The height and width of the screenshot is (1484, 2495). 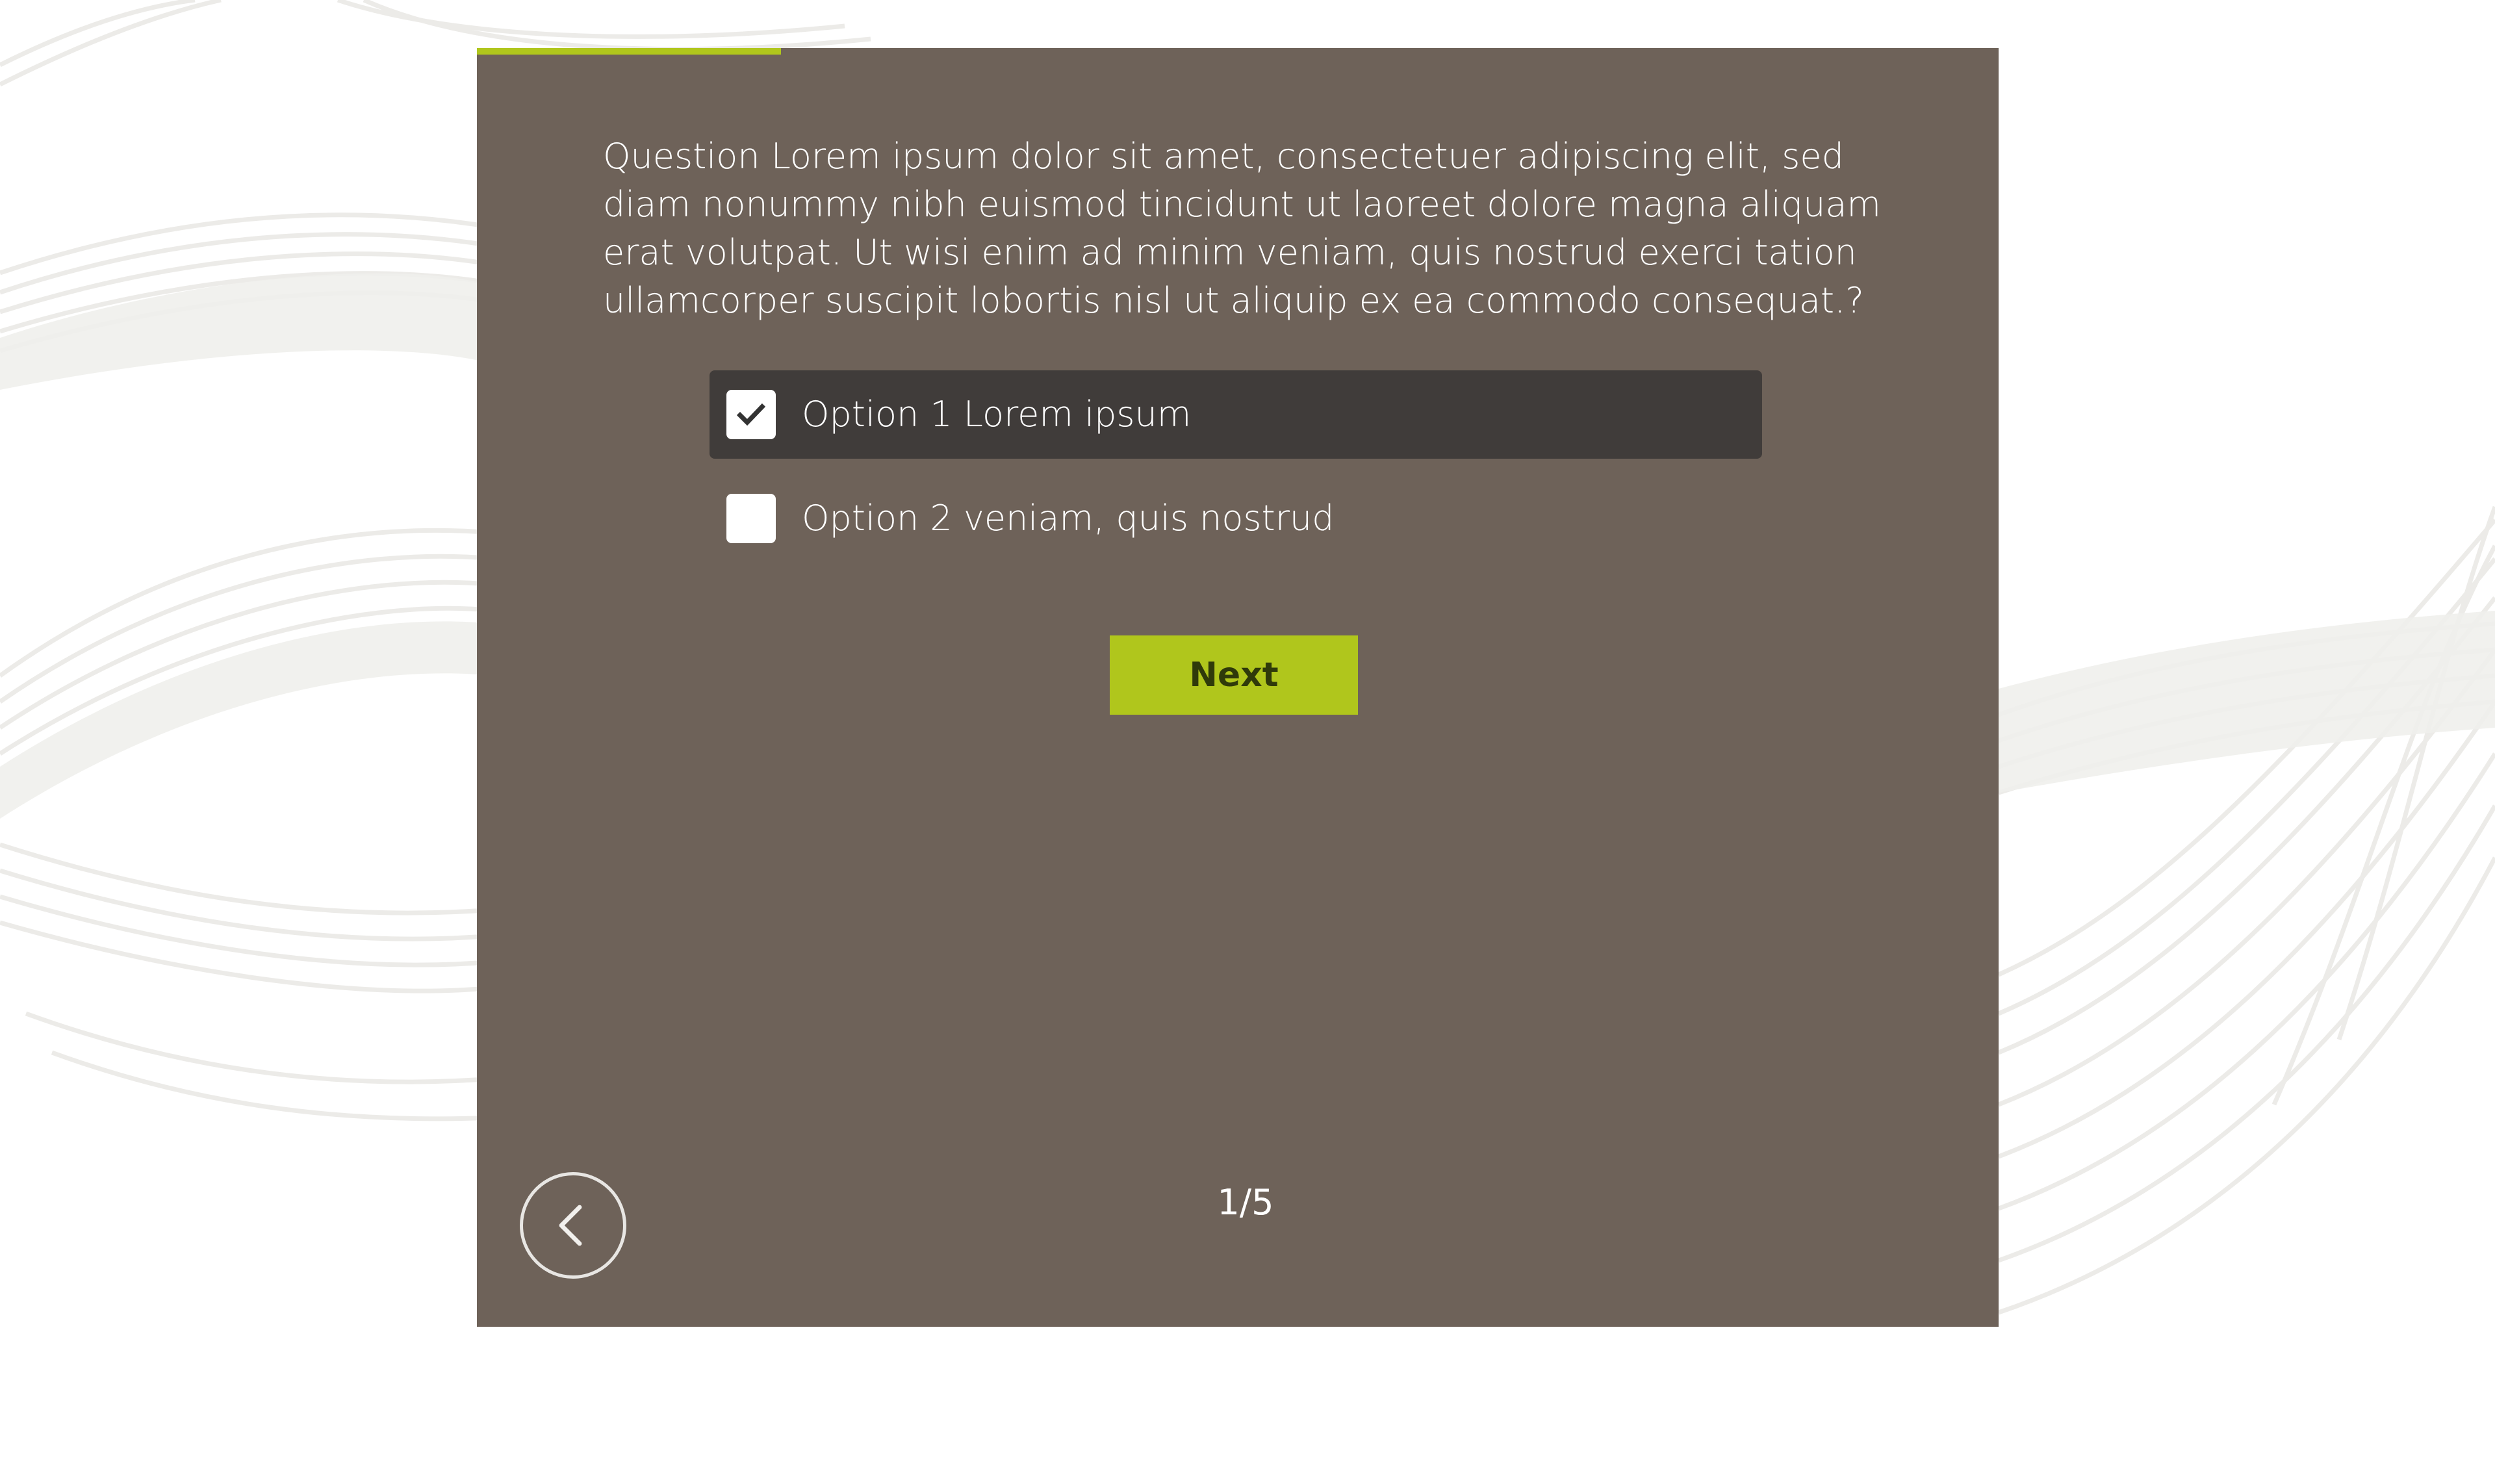 What do you see at coordinates (629, 52) in the screenshot?
I see `progress-bar-fill` at bounding box center [629, 52].